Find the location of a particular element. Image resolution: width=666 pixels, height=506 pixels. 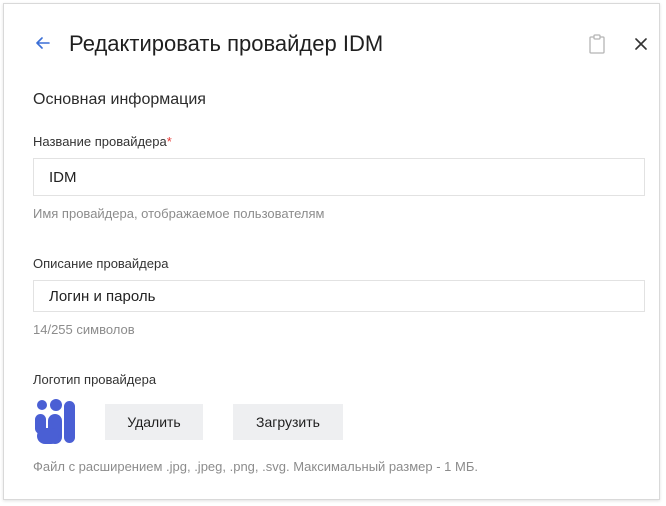

provider-description-input: Логин и пароль is located at coordinates (339, 296).